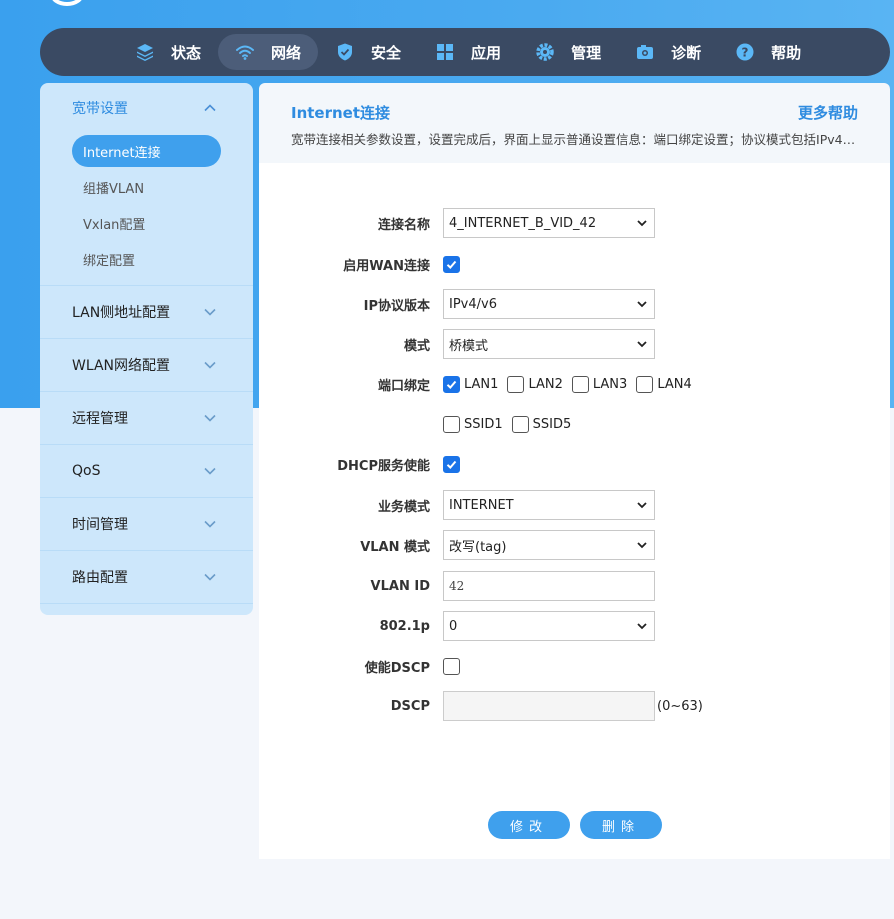  Describe the element at coordinates (549, 545) in the screenshot. I see `vlan-mode-select: 改写(tag)` at that location.